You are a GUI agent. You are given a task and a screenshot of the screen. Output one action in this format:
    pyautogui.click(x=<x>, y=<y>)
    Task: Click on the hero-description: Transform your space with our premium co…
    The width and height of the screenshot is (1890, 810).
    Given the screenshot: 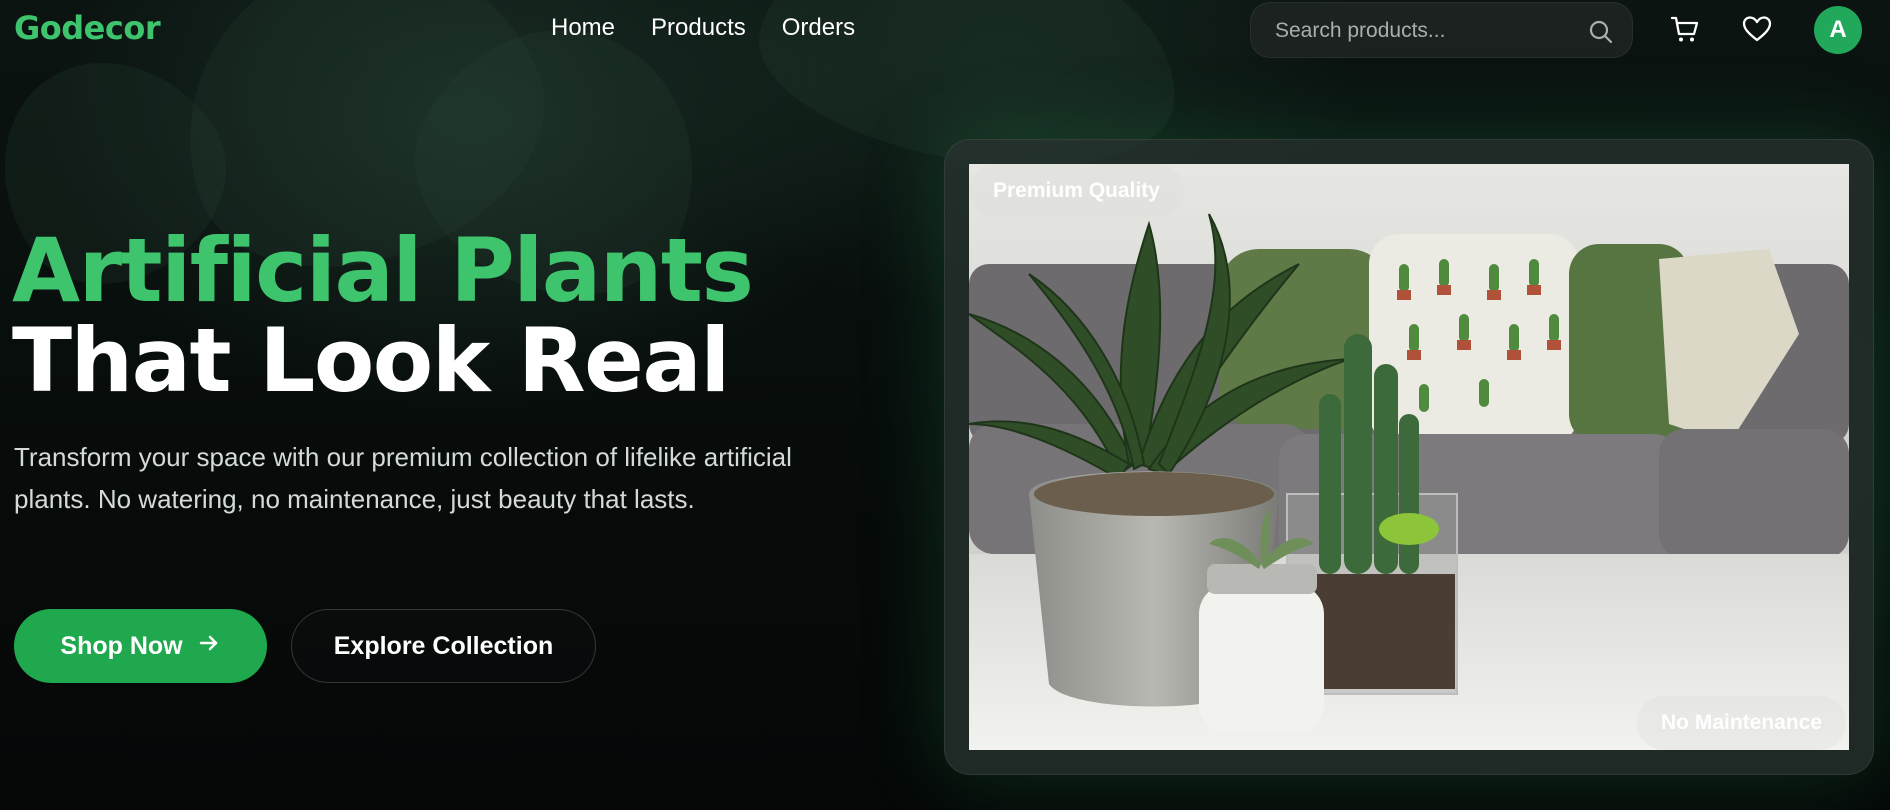 What is the action you would take?
    pyautogui.click(x=403, y=478)
    